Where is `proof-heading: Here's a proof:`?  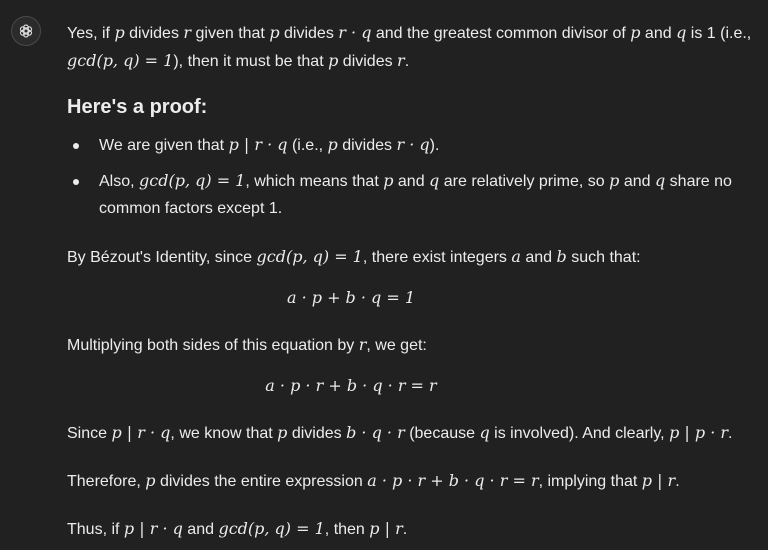 proof-heading: Here's a proof: is located at coordinates (137, 107).